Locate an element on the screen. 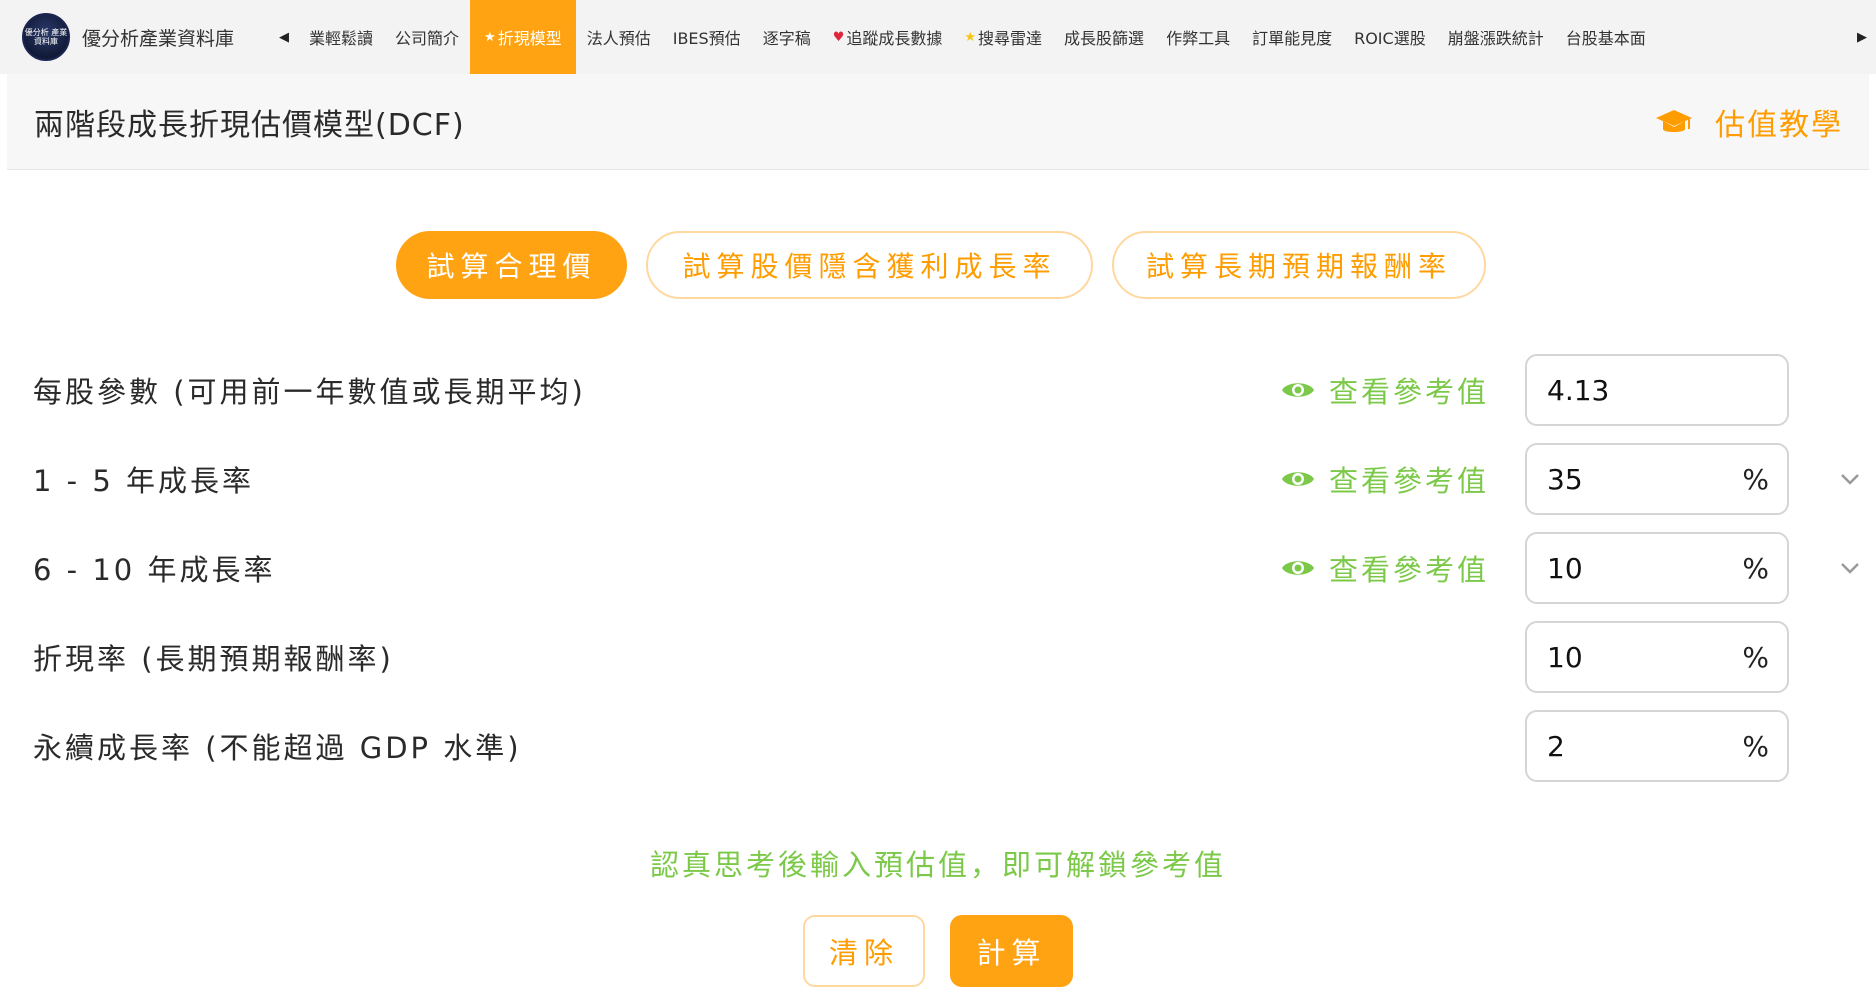 The width and height of the screenshot is (1876, 1000). logo: 優分析 產業資料庫 is located at coordinates (46, 37).